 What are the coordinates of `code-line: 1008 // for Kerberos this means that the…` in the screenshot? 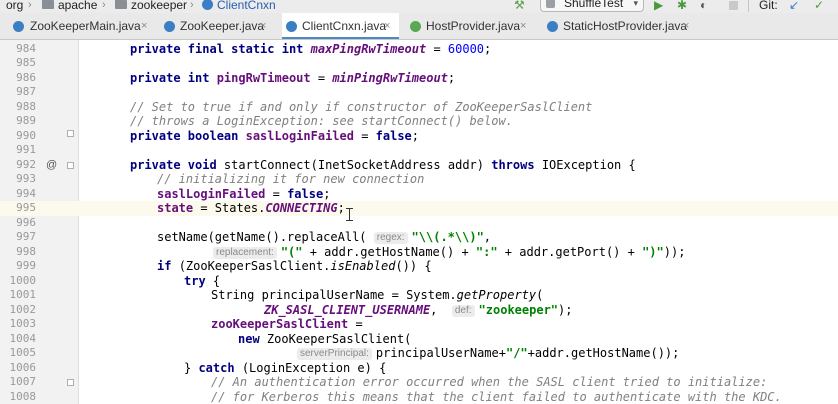 It's located at (419, 397).